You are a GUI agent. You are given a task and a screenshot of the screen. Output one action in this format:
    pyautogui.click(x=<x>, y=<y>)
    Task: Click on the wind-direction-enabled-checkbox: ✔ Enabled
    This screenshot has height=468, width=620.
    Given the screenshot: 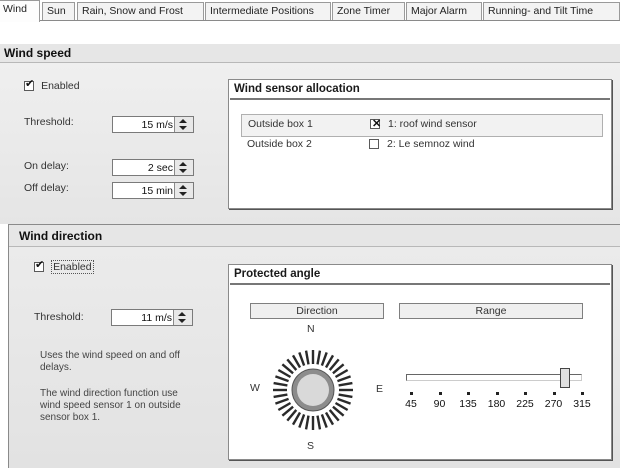 What is the action you would take?
    pyautogui.click(x=64, y=266)
    